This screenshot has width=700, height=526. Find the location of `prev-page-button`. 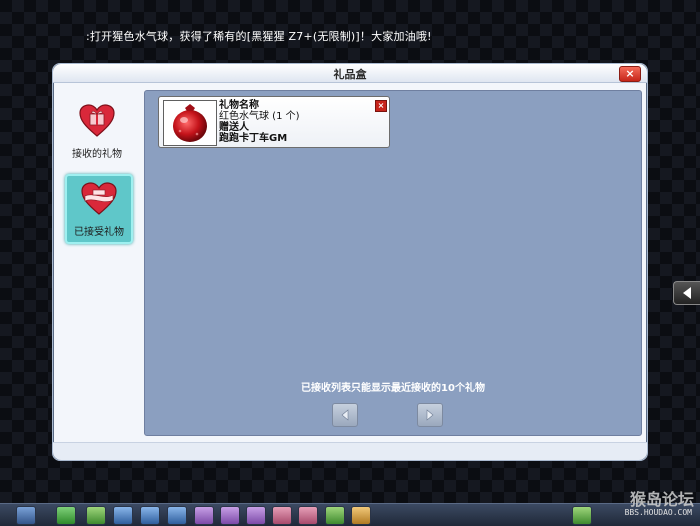

prev-page-button is located at coordinates (345, 415).